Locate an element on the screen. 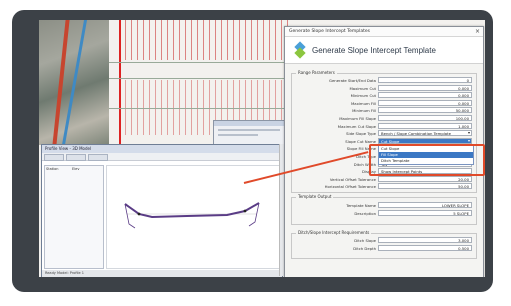 Image resolution: width=511 pixels, height=306 pixels. status-bar: Ready Model: Profile 1 is located at coordinates (162, 273).